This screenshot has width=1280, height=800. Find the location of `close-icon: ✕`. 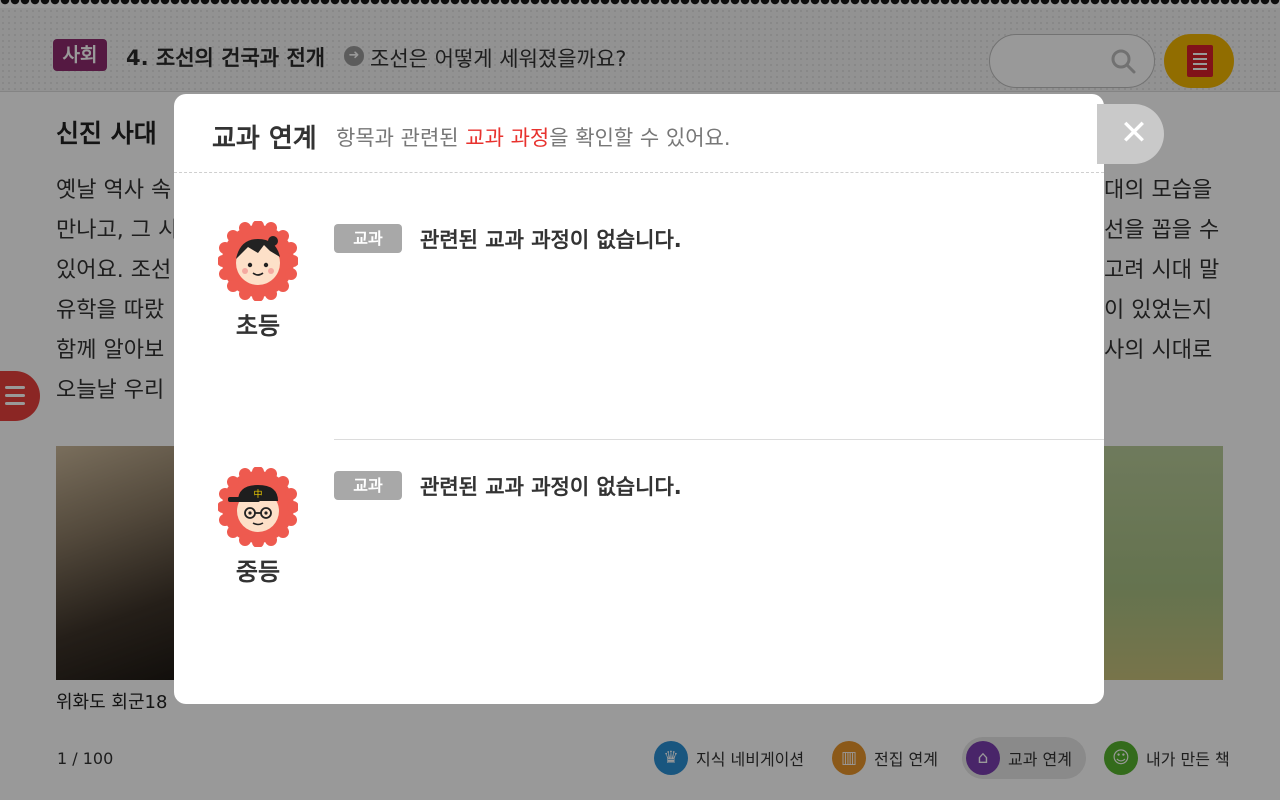

close-icon: ✕ is located at coordinates (1134, 133).